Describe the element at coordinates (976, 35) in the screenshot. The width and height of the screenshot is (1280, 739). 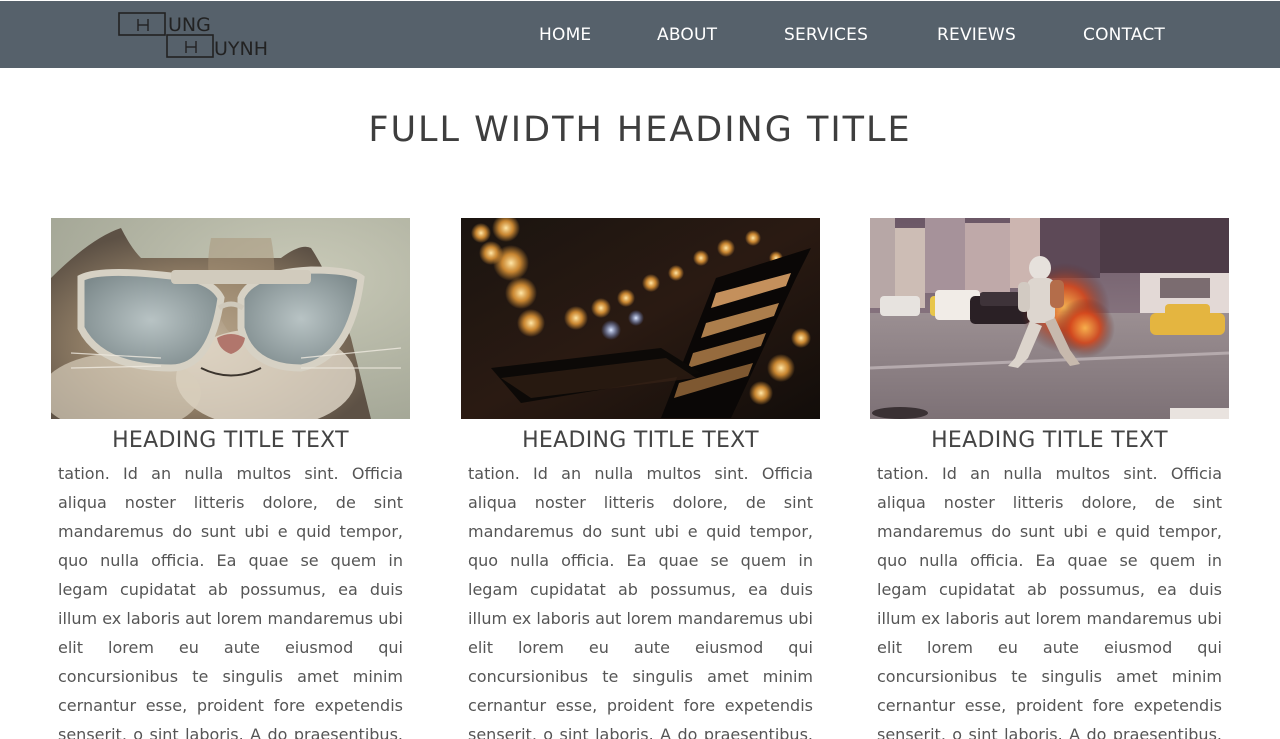
I see `nav-reviews: REVIEWS` at that location.